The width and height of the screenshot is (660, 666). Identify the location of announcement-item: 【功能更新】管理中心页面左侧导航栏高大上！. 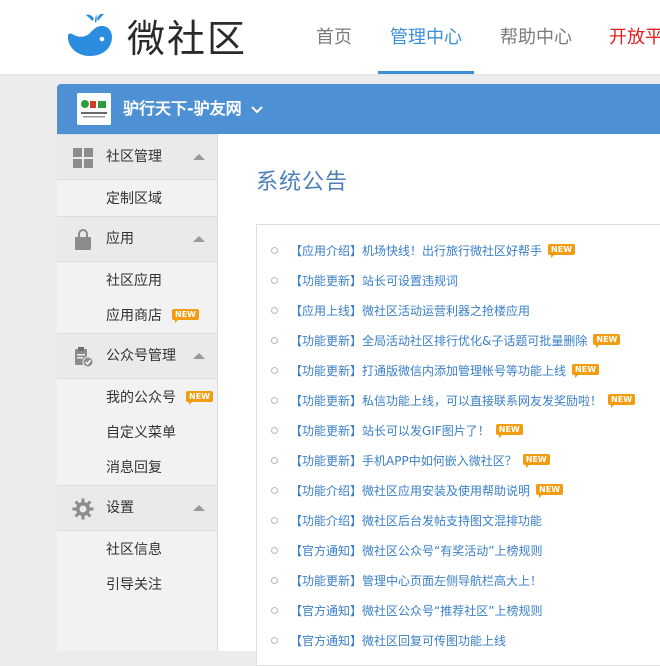
(406, 581).